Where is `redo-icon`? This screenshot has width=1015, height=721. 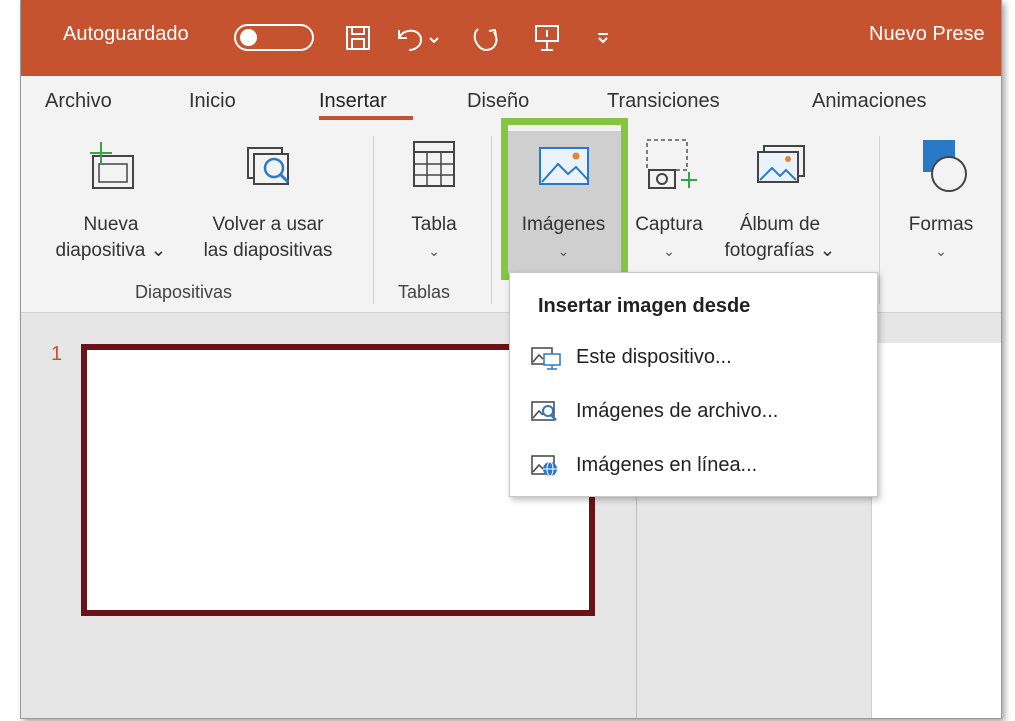
redo-icon is located at coordinates (486, 38).